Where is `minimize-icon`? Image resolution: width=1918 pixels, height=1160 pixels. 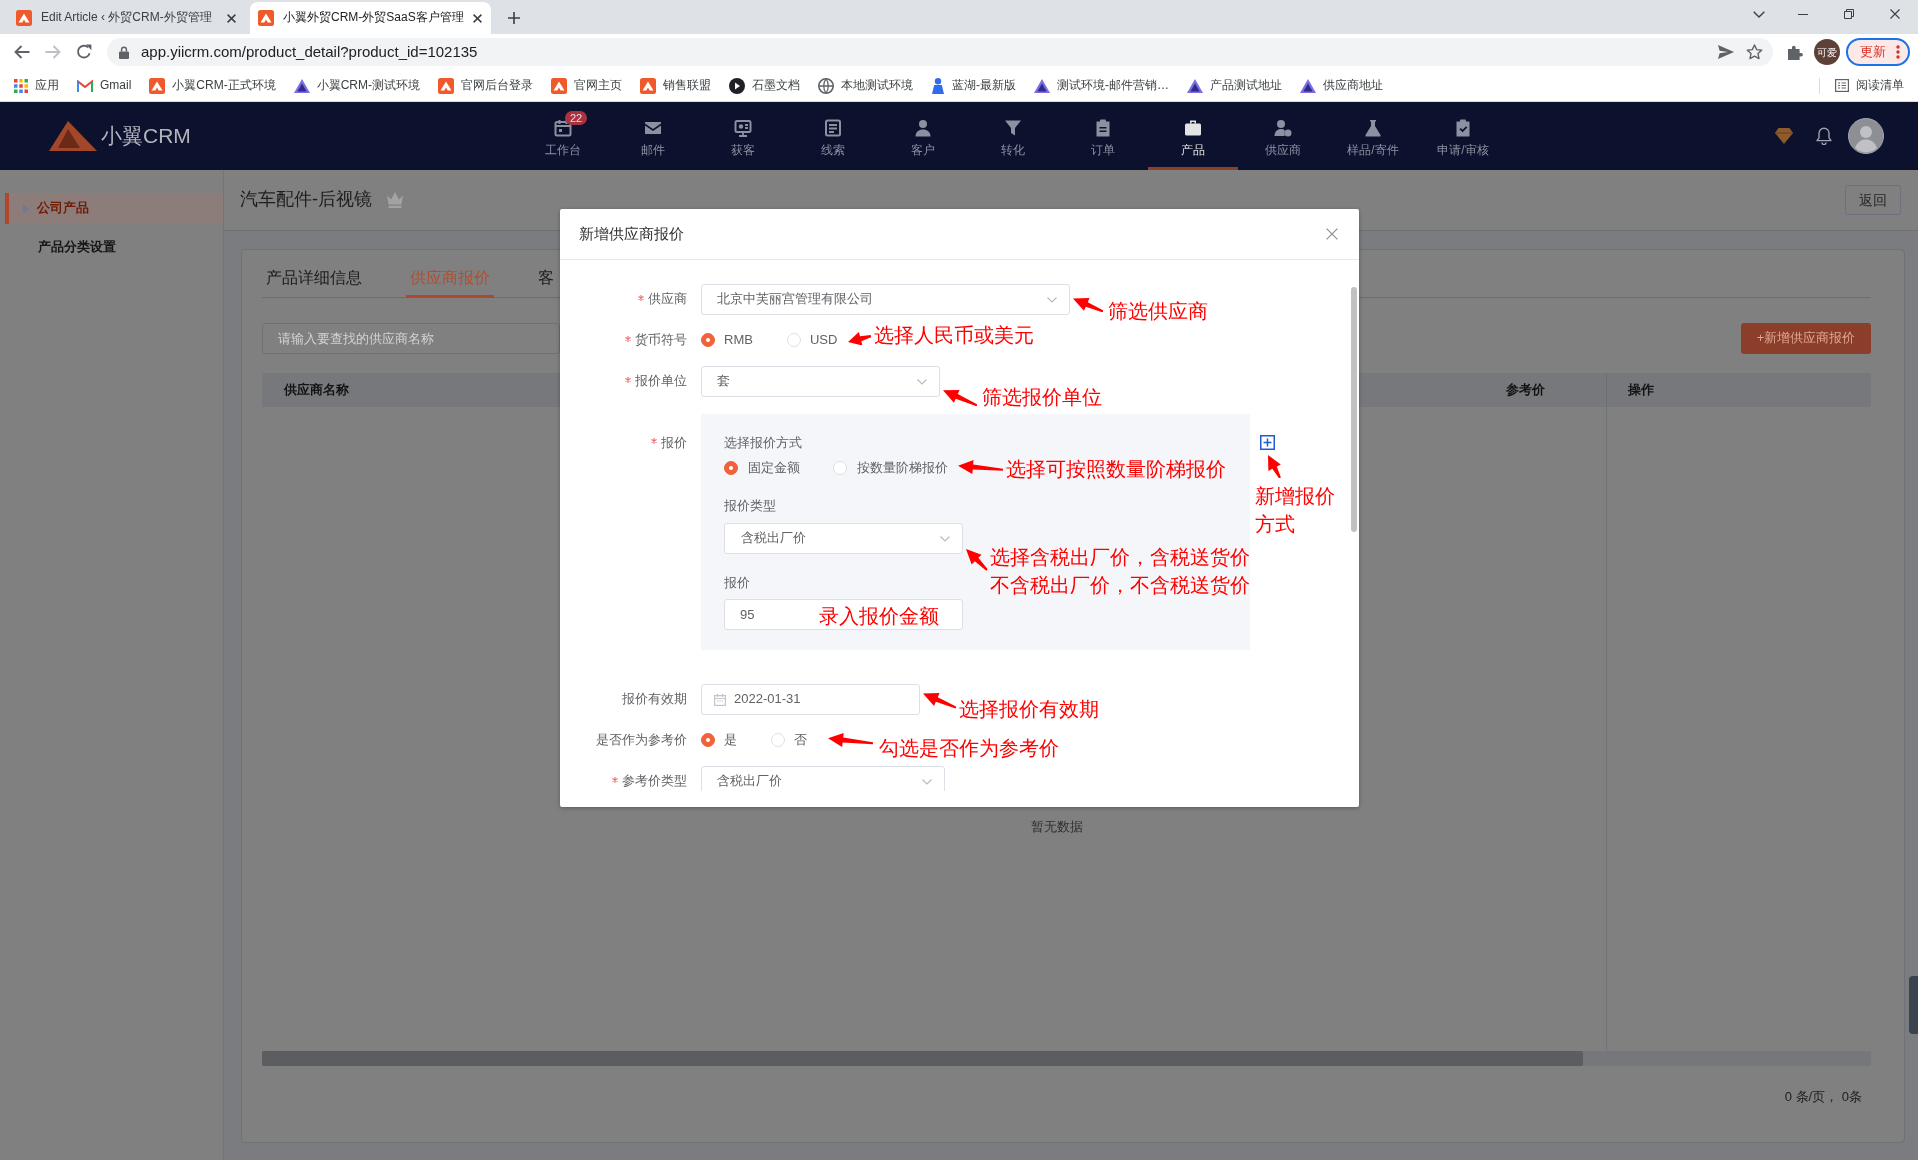 minimize-icon is located at coordinates (1803, 14).